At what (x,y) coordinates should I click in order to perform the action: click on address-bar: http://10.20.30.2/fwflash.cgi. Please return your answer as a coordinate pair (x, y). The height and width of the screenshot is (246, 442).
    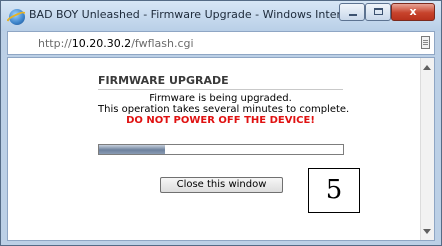
    Looking at the image, I should click on (221, 43).